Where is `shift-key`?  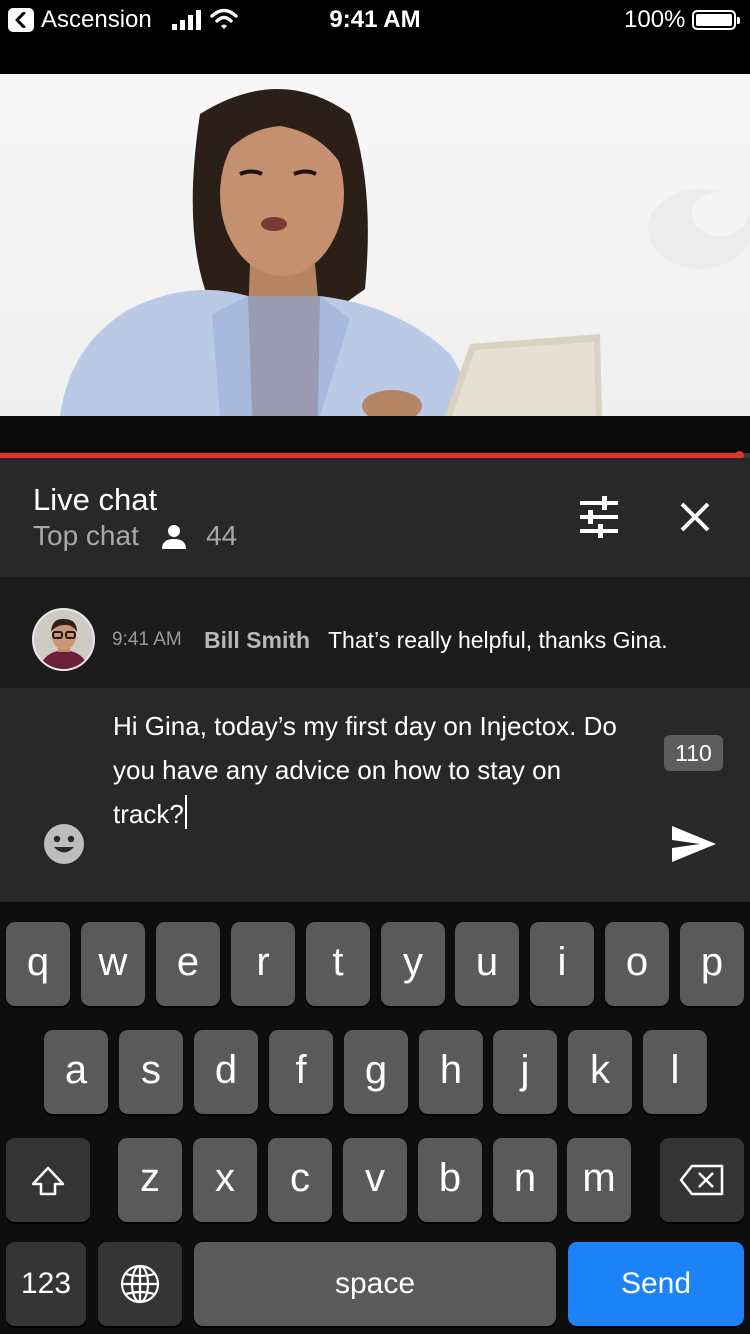
shift-key is located at coordinates (48, 1180).